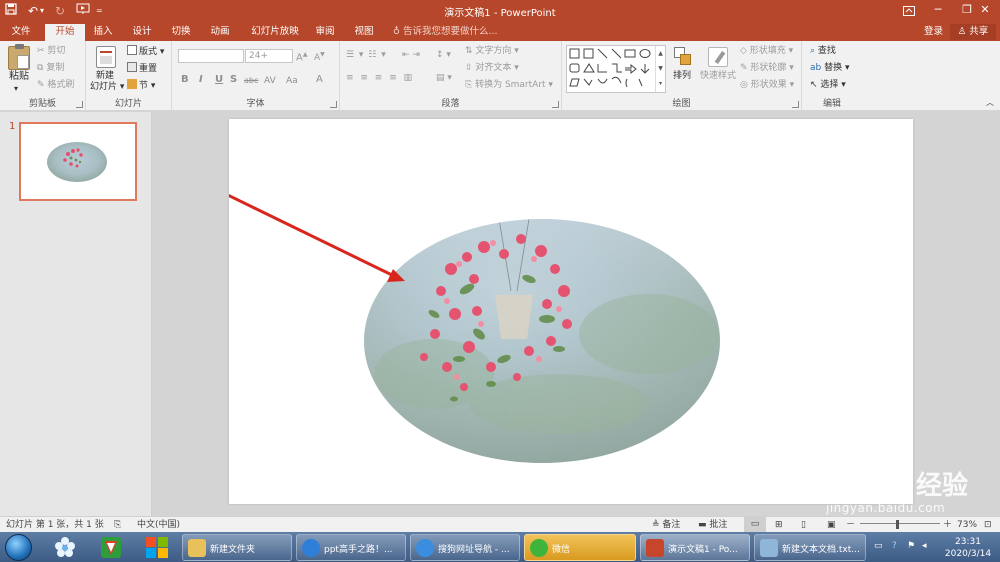 The width and height of the screenshot is (1000, 562). I want to click on alignment-buttons: ≡ ≡ ≡ ≡ ▥, so click(380, 78).